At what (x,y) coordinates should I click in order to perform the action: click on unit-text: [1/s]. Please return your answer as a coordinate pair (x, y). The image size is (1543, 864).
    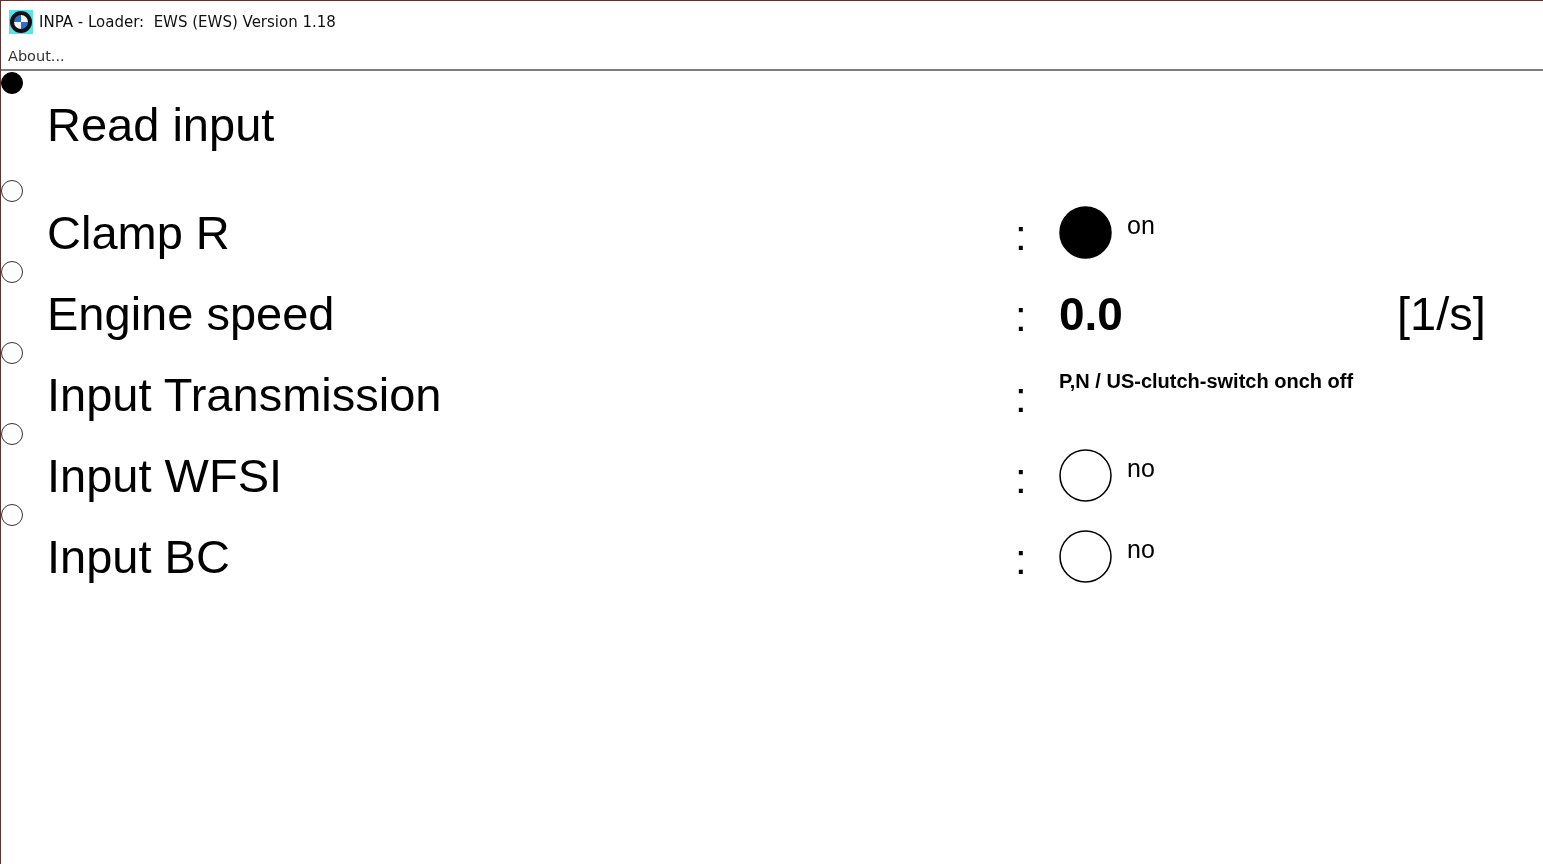
    Looking at the image, I should click on (1441, 314).